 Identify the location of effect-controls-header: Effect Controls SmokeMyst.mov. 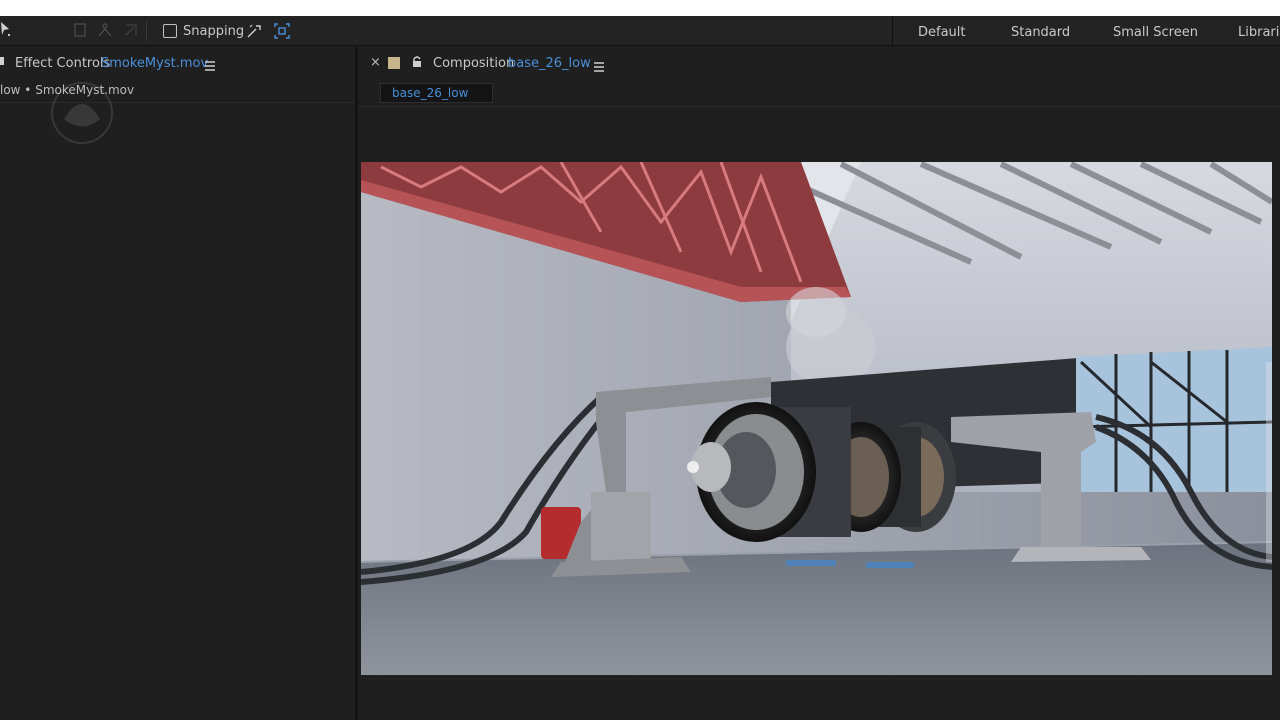
(177, 63).